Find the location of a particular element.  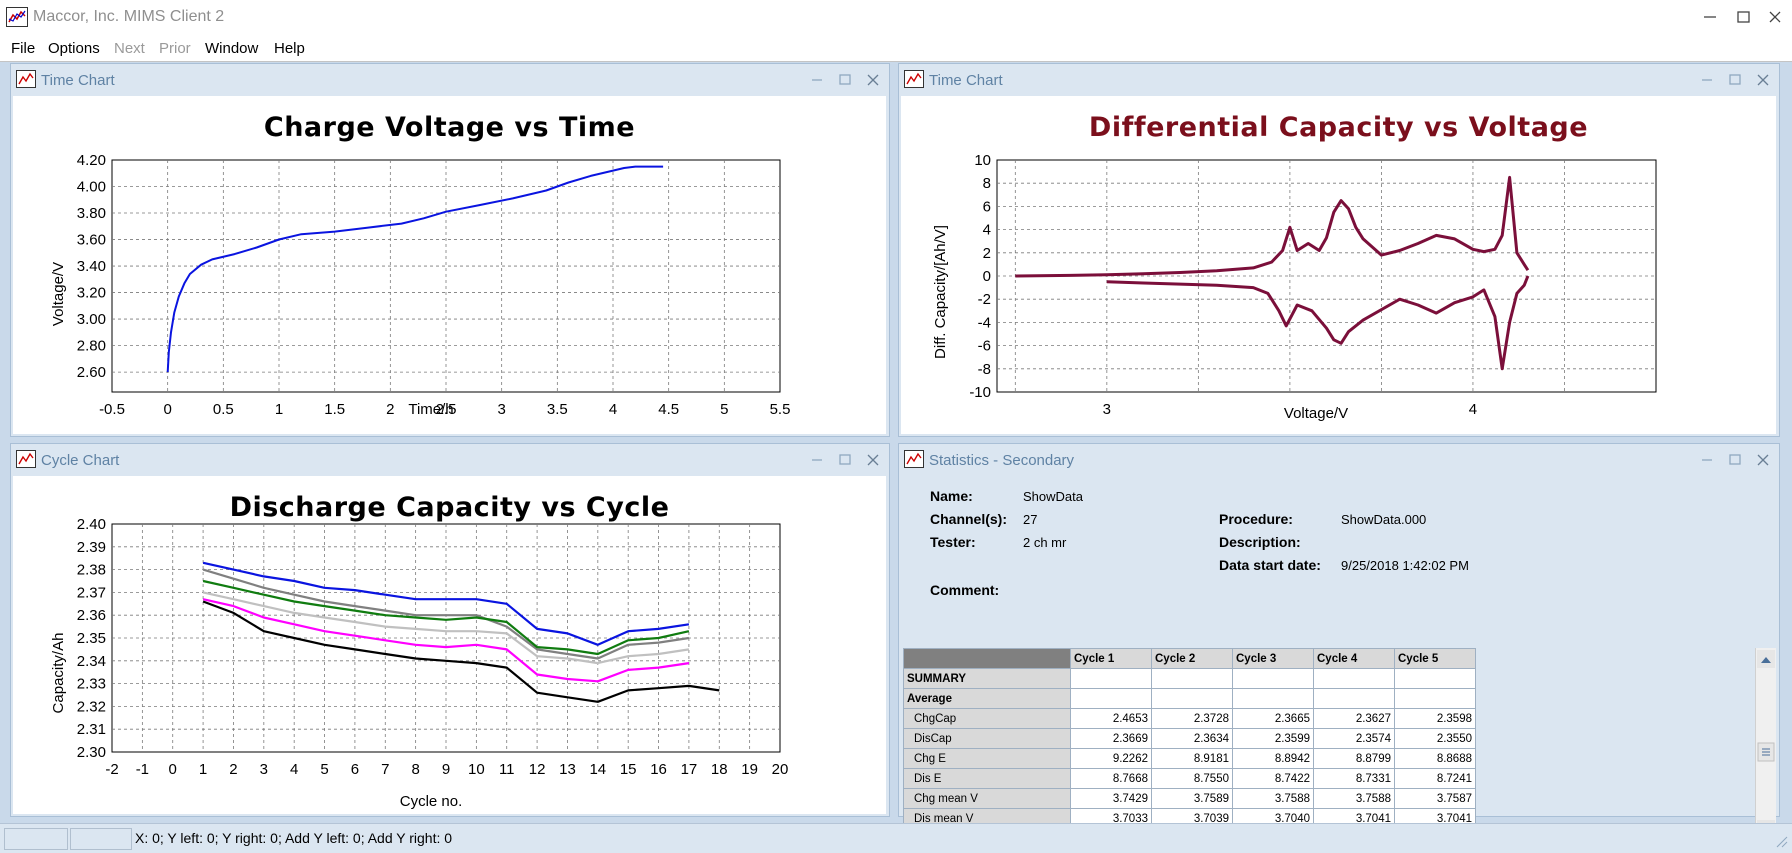

menu-options: Options is located at coordinates (74, 48).